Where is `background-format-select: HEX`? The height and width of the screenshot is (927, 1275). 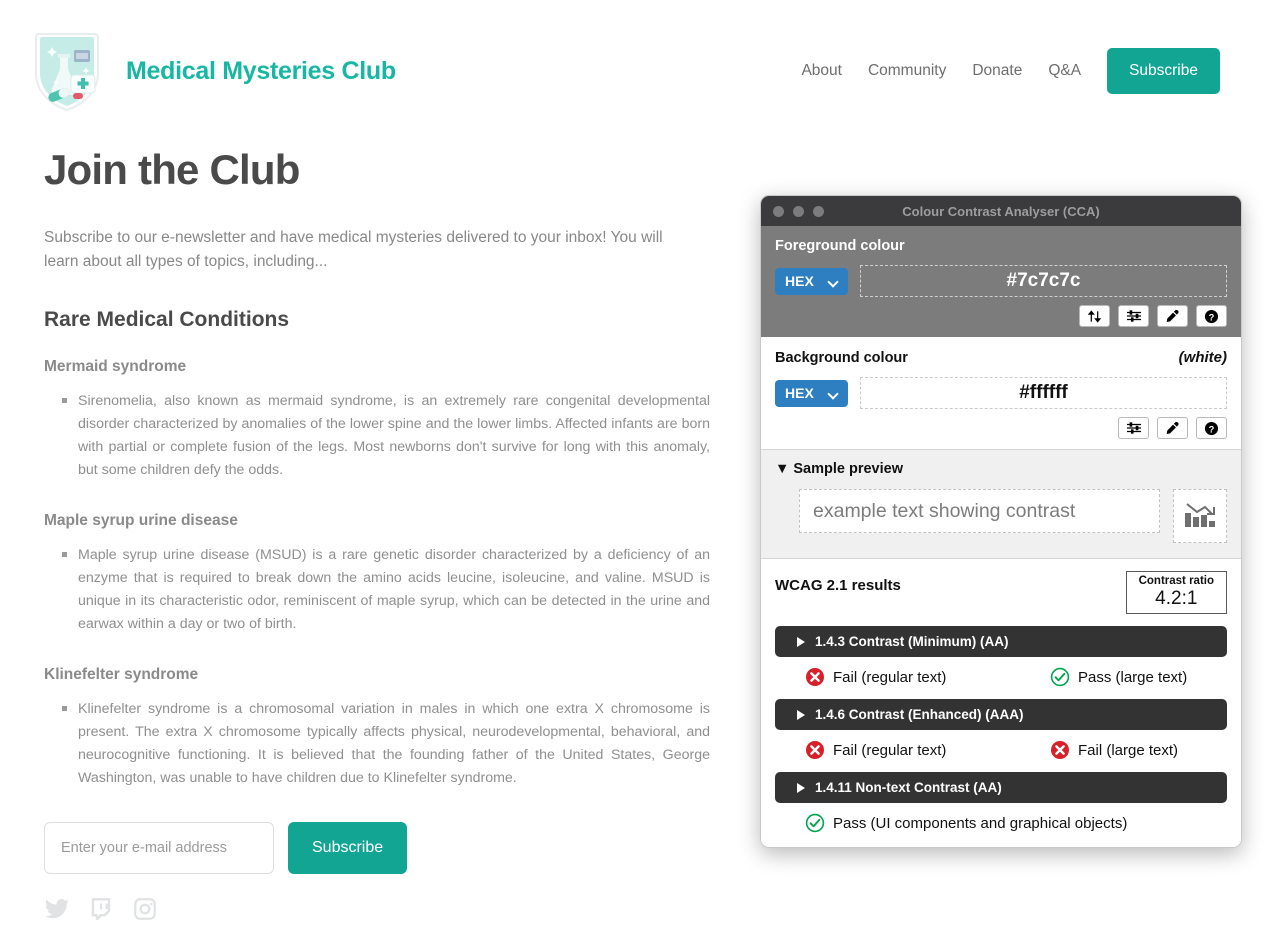 background-format-select: HEX is located at coordinates (811, 393).